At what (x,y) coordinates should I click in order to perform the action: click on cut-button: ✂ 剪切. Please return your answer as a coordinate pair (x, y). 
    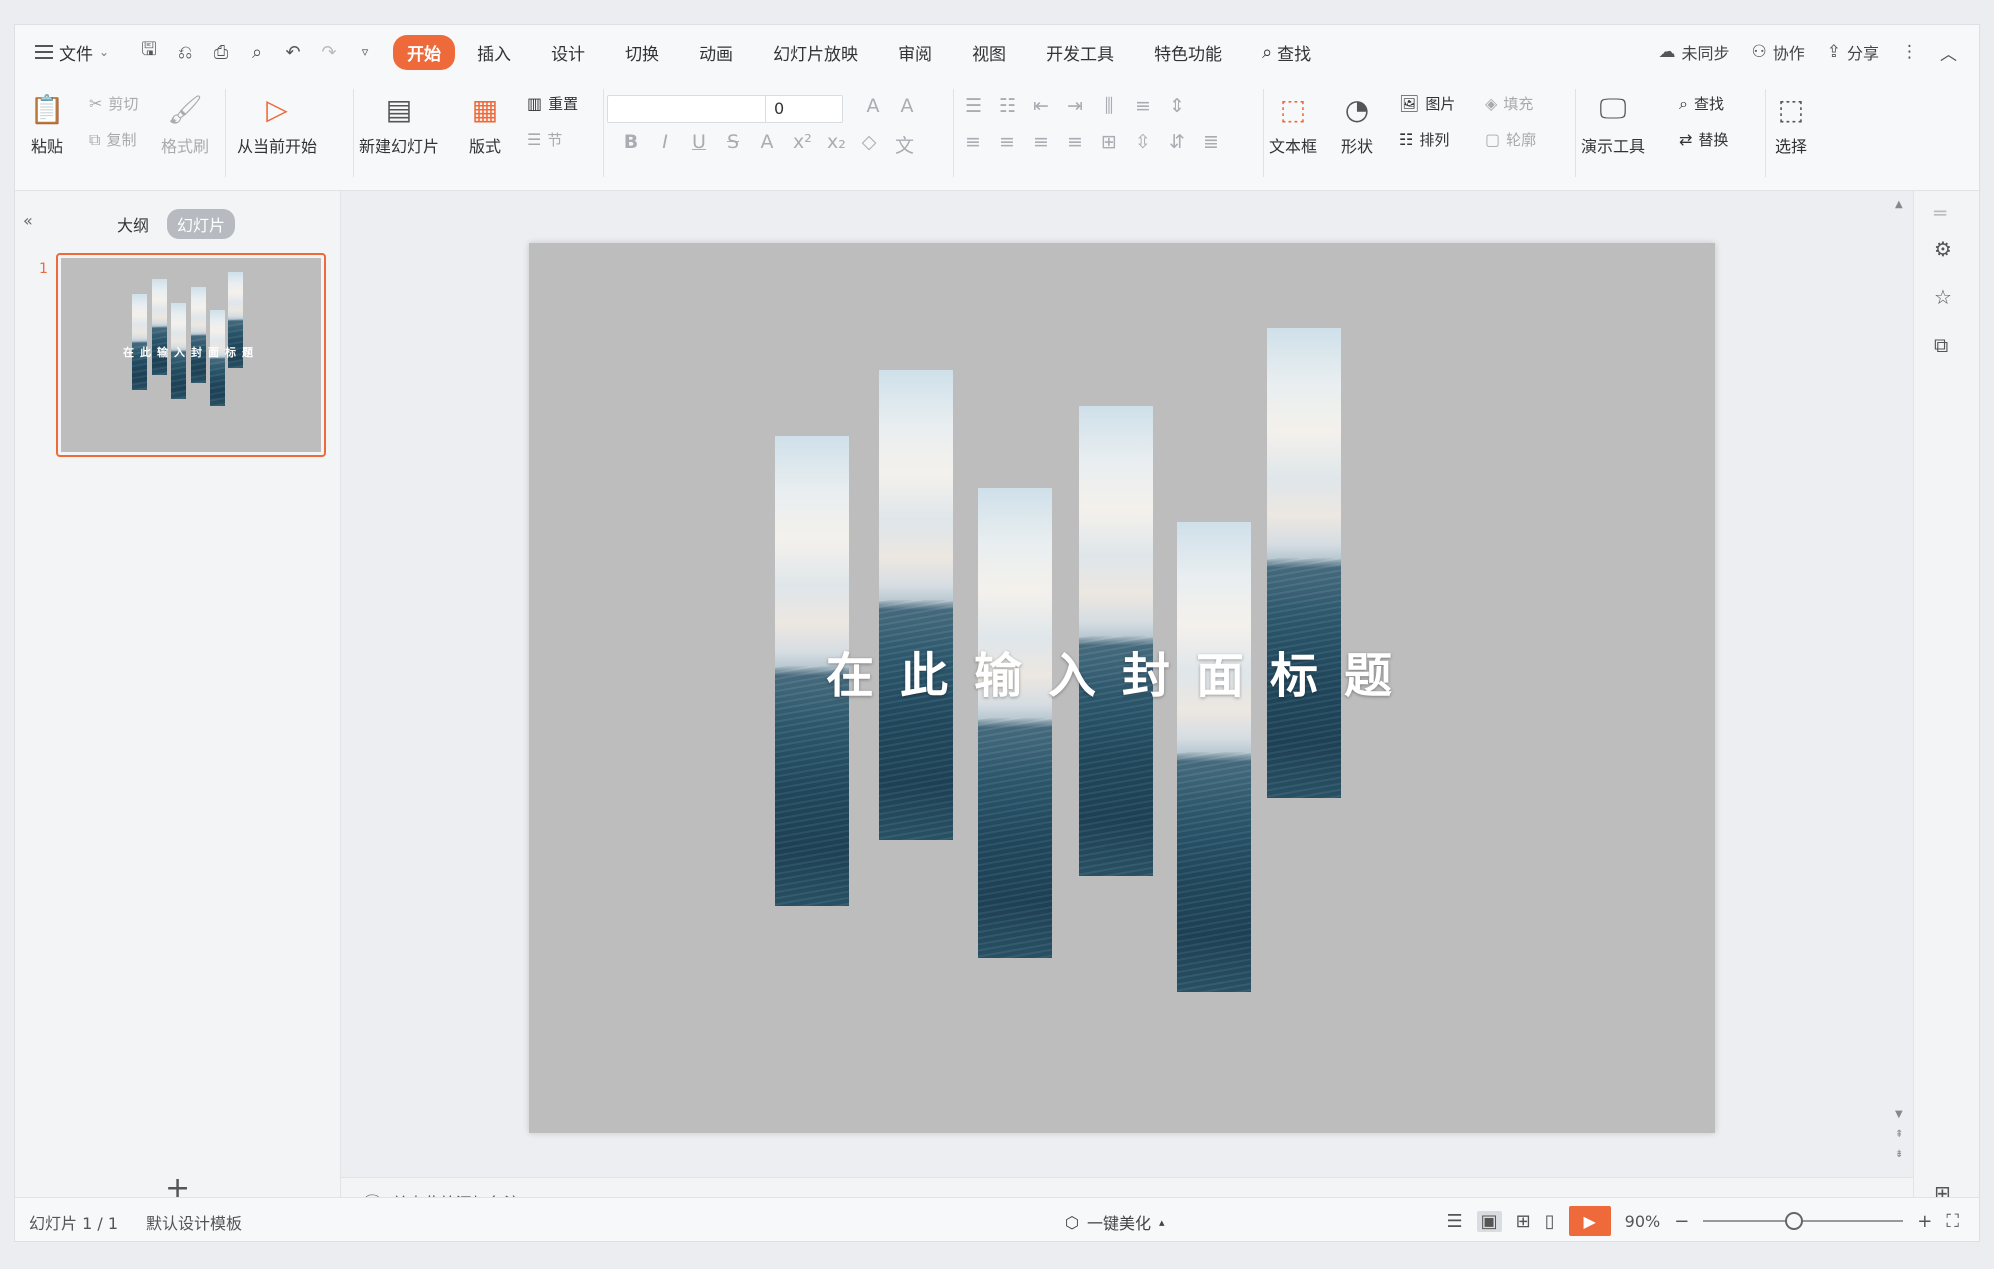
    Looking at the image, I should click on (113, 103).